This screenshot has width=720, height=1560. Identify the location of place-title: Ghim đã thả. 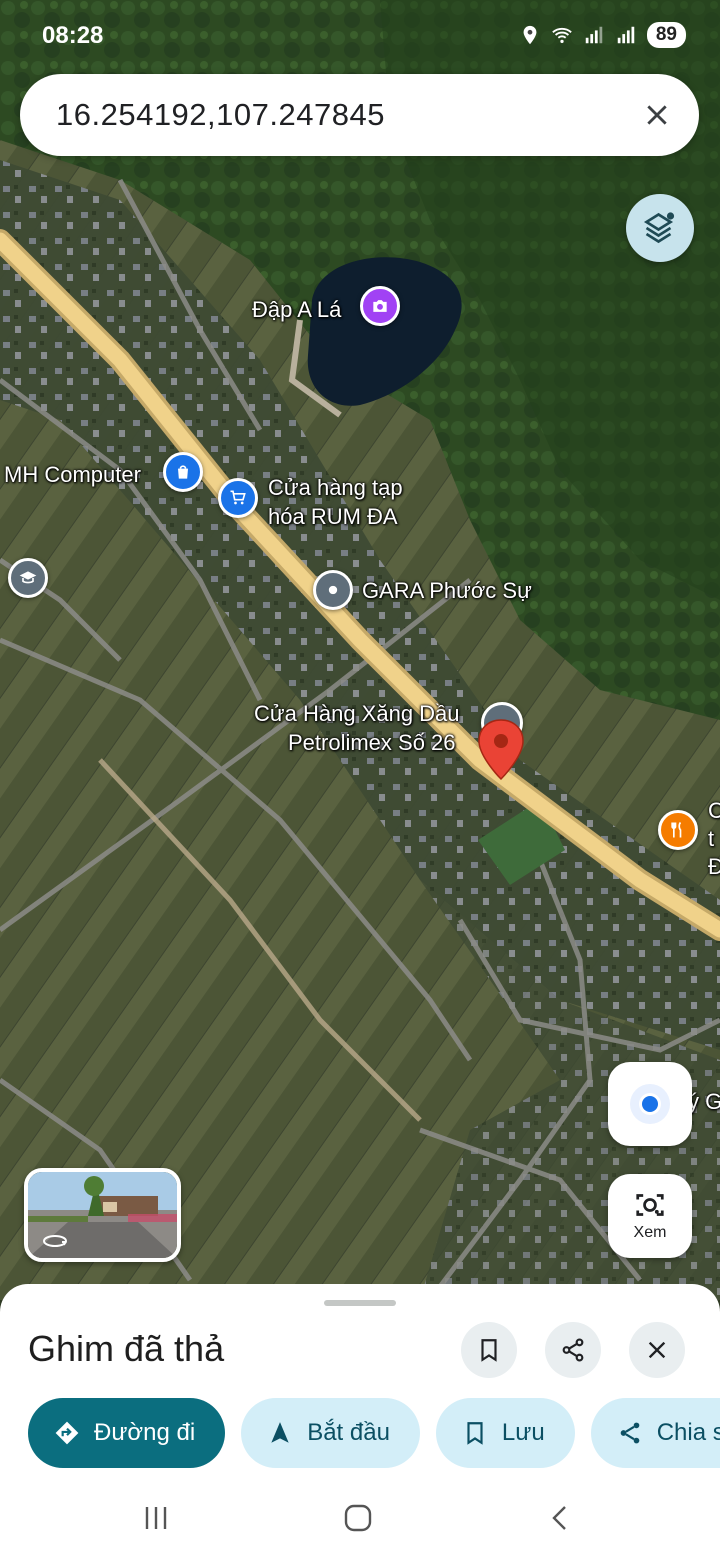
(126, 1348).